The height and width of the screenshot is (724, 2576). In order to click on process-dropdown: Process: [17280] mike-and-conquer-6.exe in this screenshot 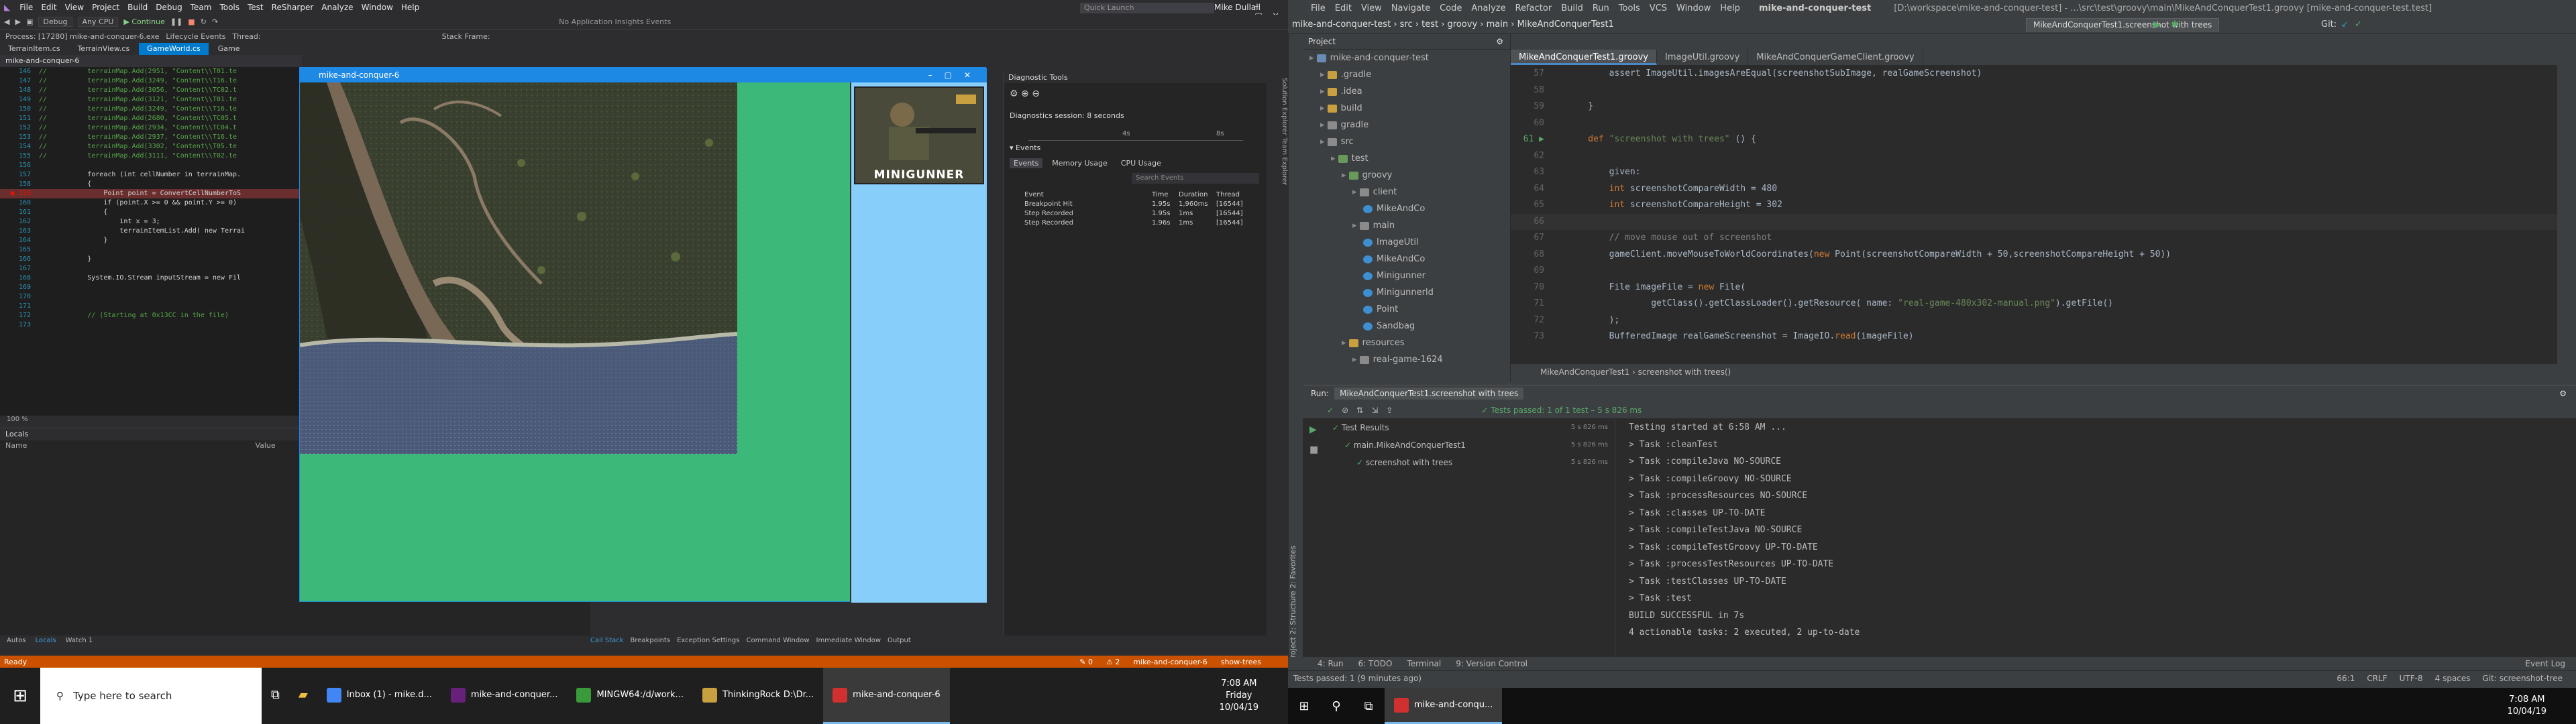, I will do `click(82, 36)`.